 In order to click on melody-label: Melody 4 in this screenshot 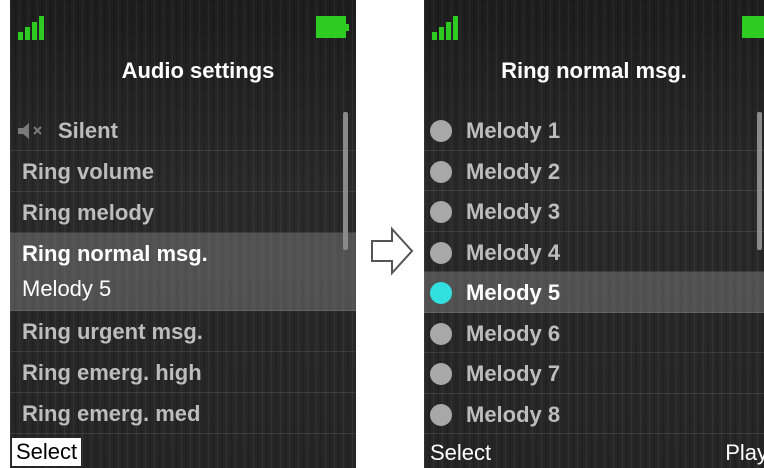, I will do `click(513, 252)`.